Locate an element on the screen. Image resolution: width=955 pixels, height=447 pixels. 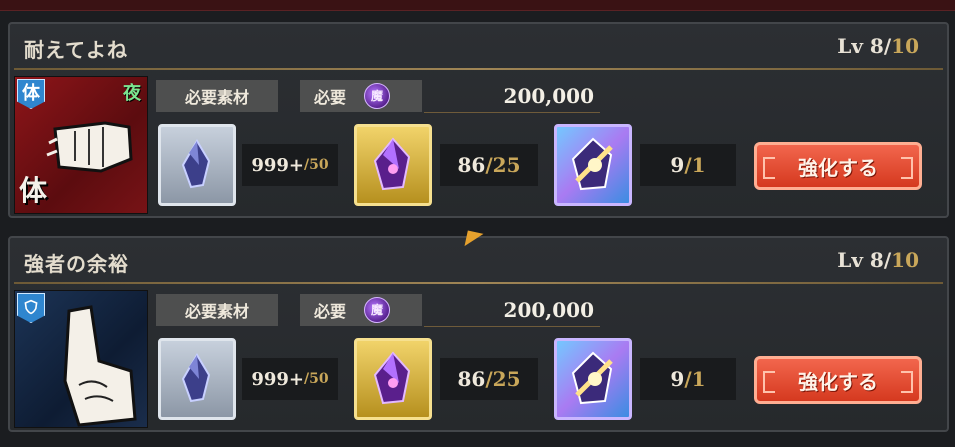
portrait-char: 体 is located at coordinates (33, 190).